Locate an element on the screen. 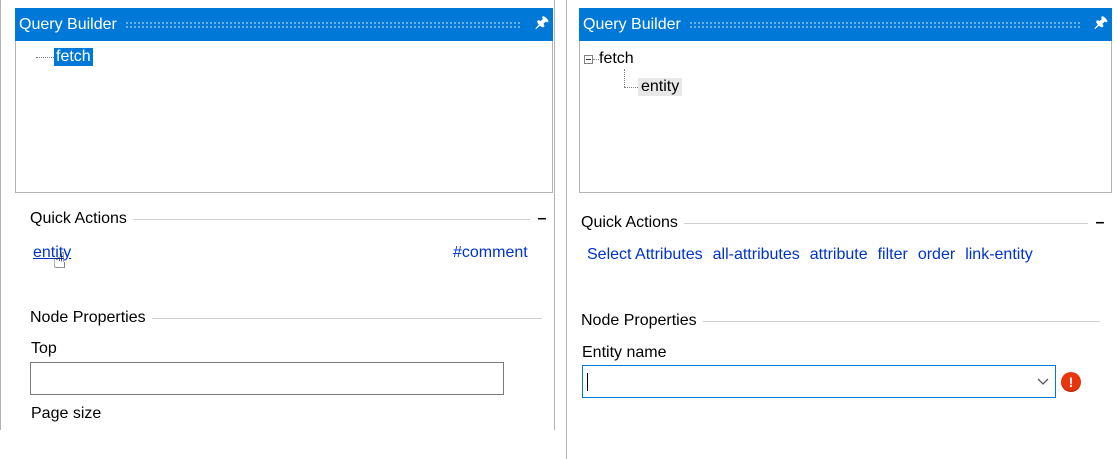 The width and height of the screenshot is (1117, 459). order-link: order is located at coordinates (936, 255).